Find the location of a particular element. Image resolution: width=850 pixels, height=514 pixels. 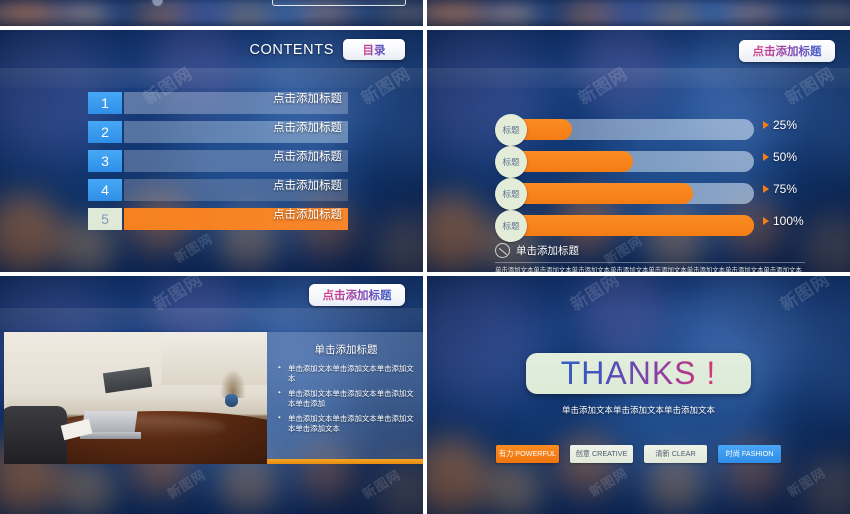

progress-value-group: 50% is located at coordinates (780, 157).